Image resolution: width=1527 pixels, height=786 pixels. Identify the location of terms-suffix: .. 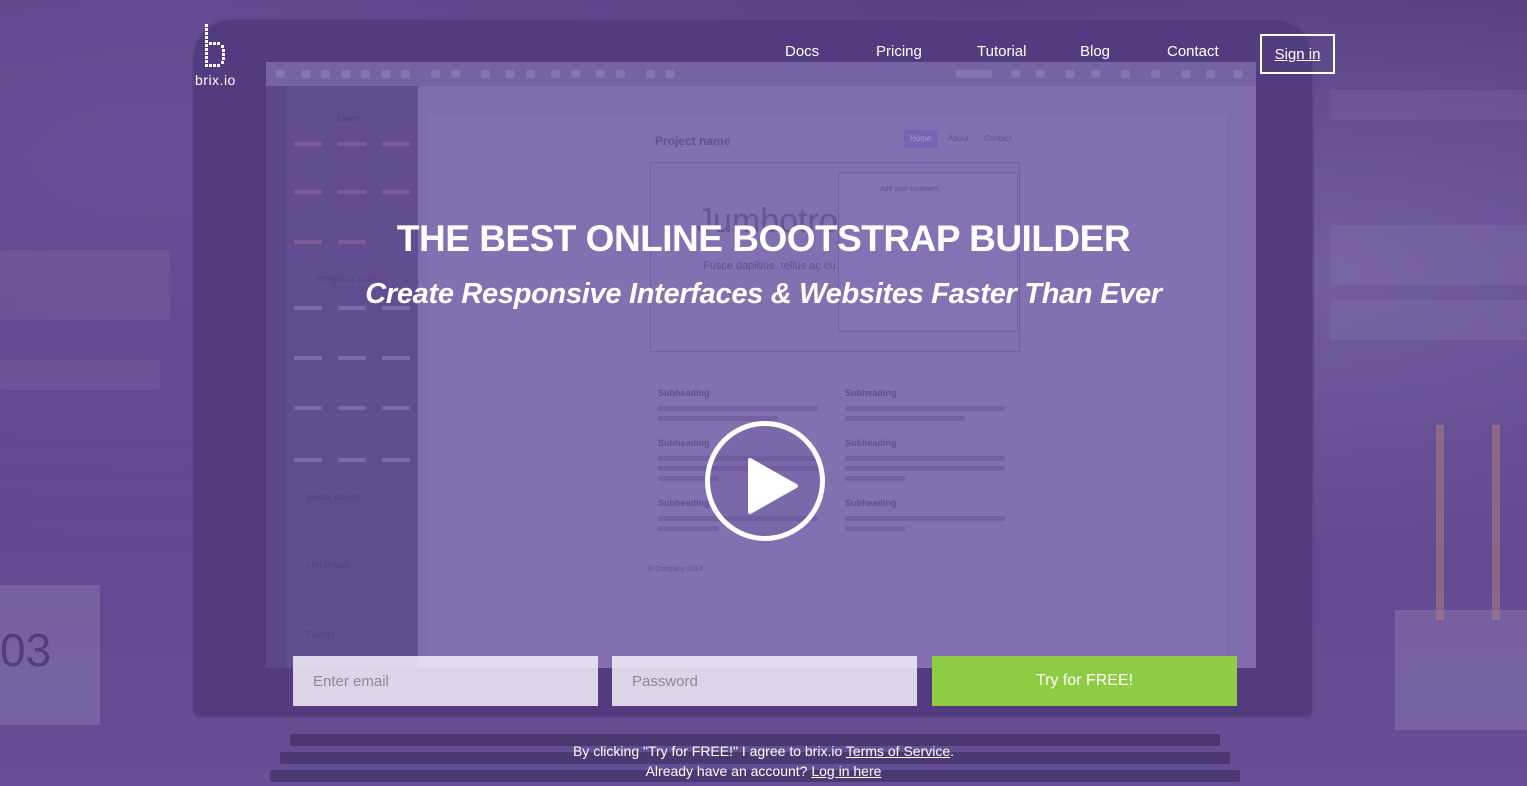
(952, 751).